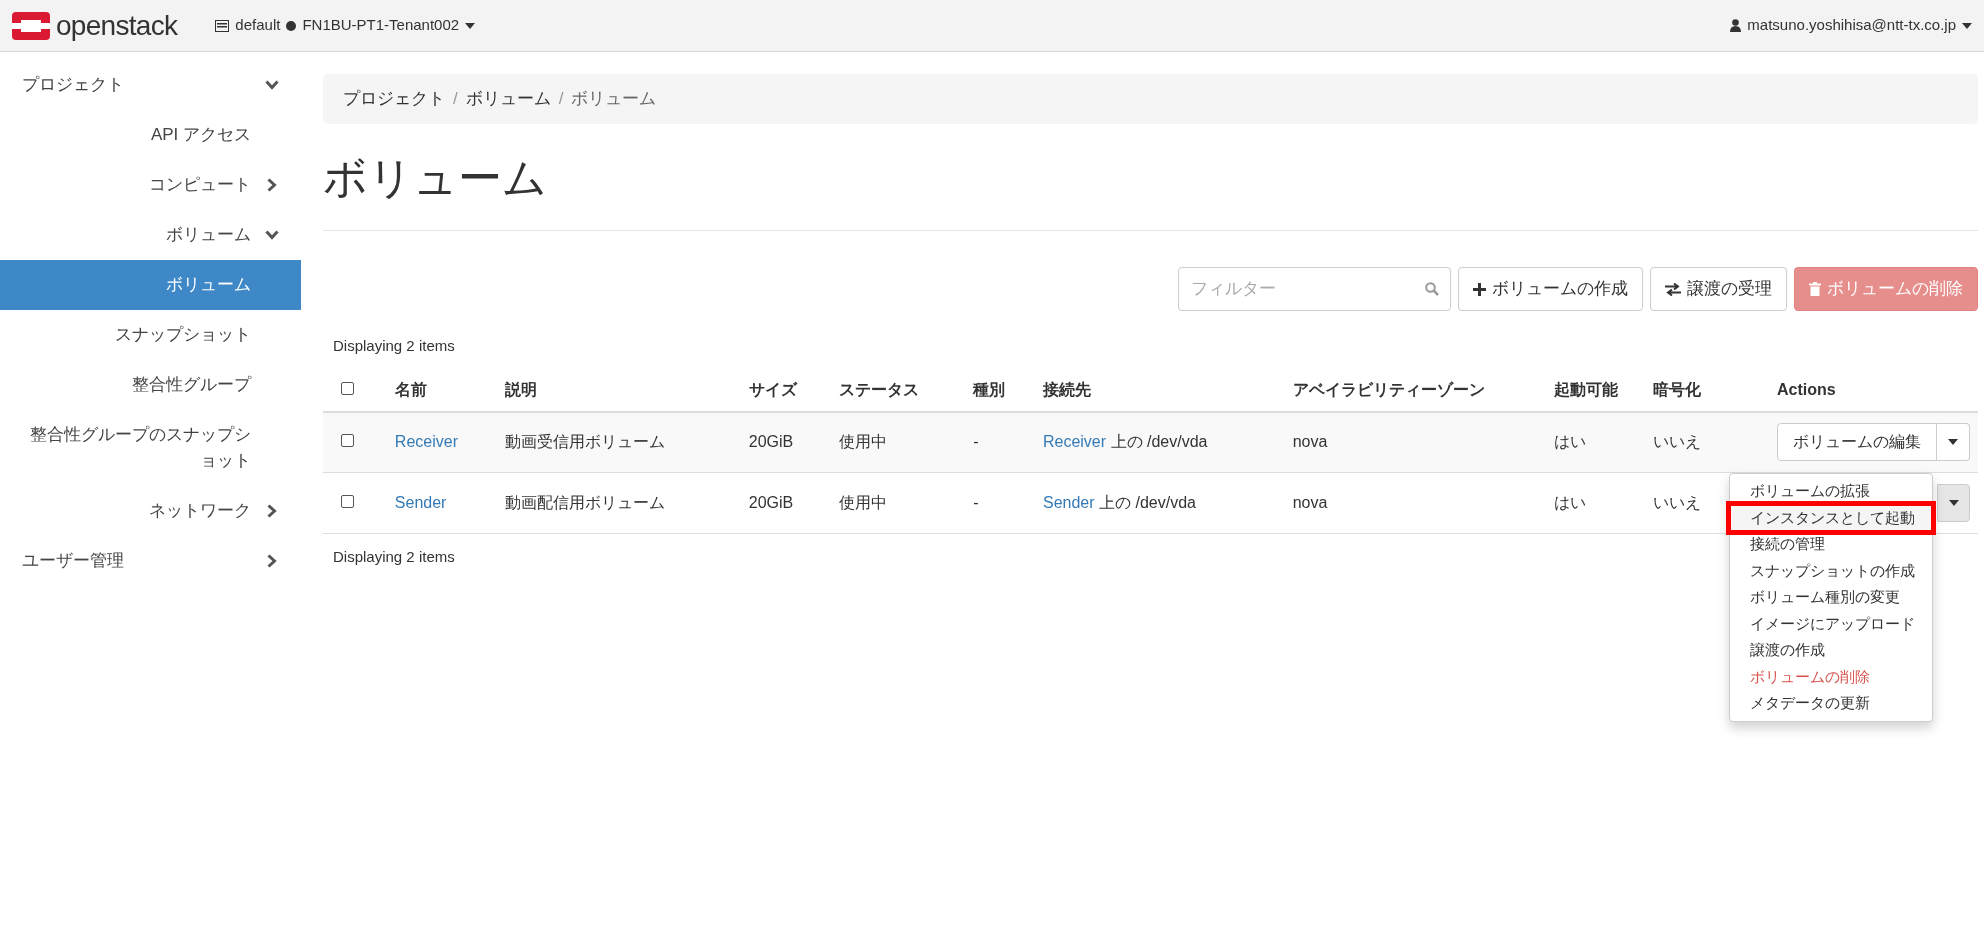 The height and width of the screenshot is (936, 1984). I want to click on project-dropdown: default FN1BU-PT1-Tenant002, so click(345, 25).